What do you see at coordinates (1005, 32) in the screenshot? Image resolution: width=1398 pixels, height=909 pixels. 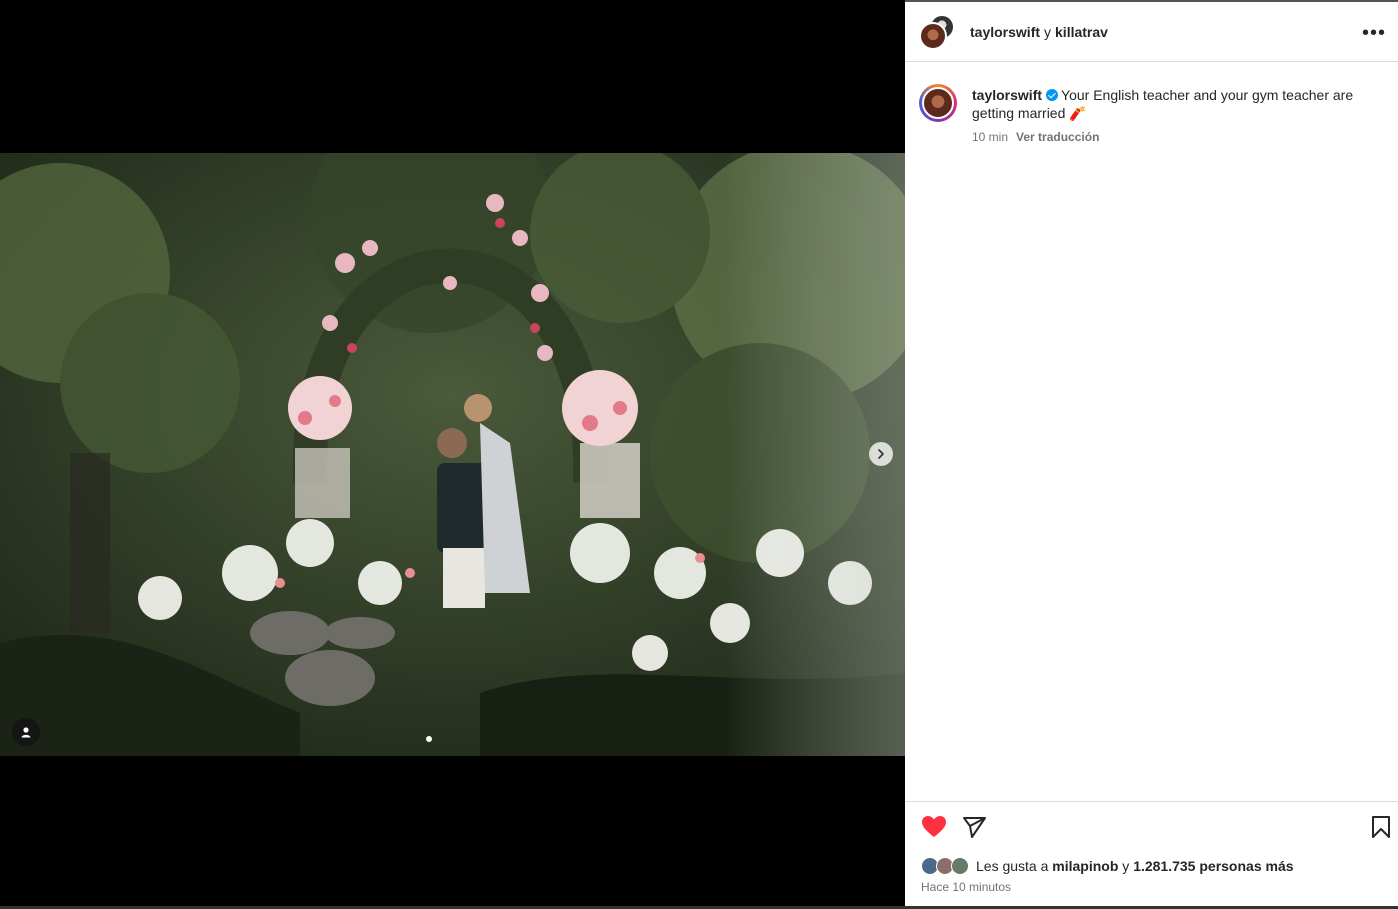 I see `username-link: taylorswift` at bounding box center [1005, 32].